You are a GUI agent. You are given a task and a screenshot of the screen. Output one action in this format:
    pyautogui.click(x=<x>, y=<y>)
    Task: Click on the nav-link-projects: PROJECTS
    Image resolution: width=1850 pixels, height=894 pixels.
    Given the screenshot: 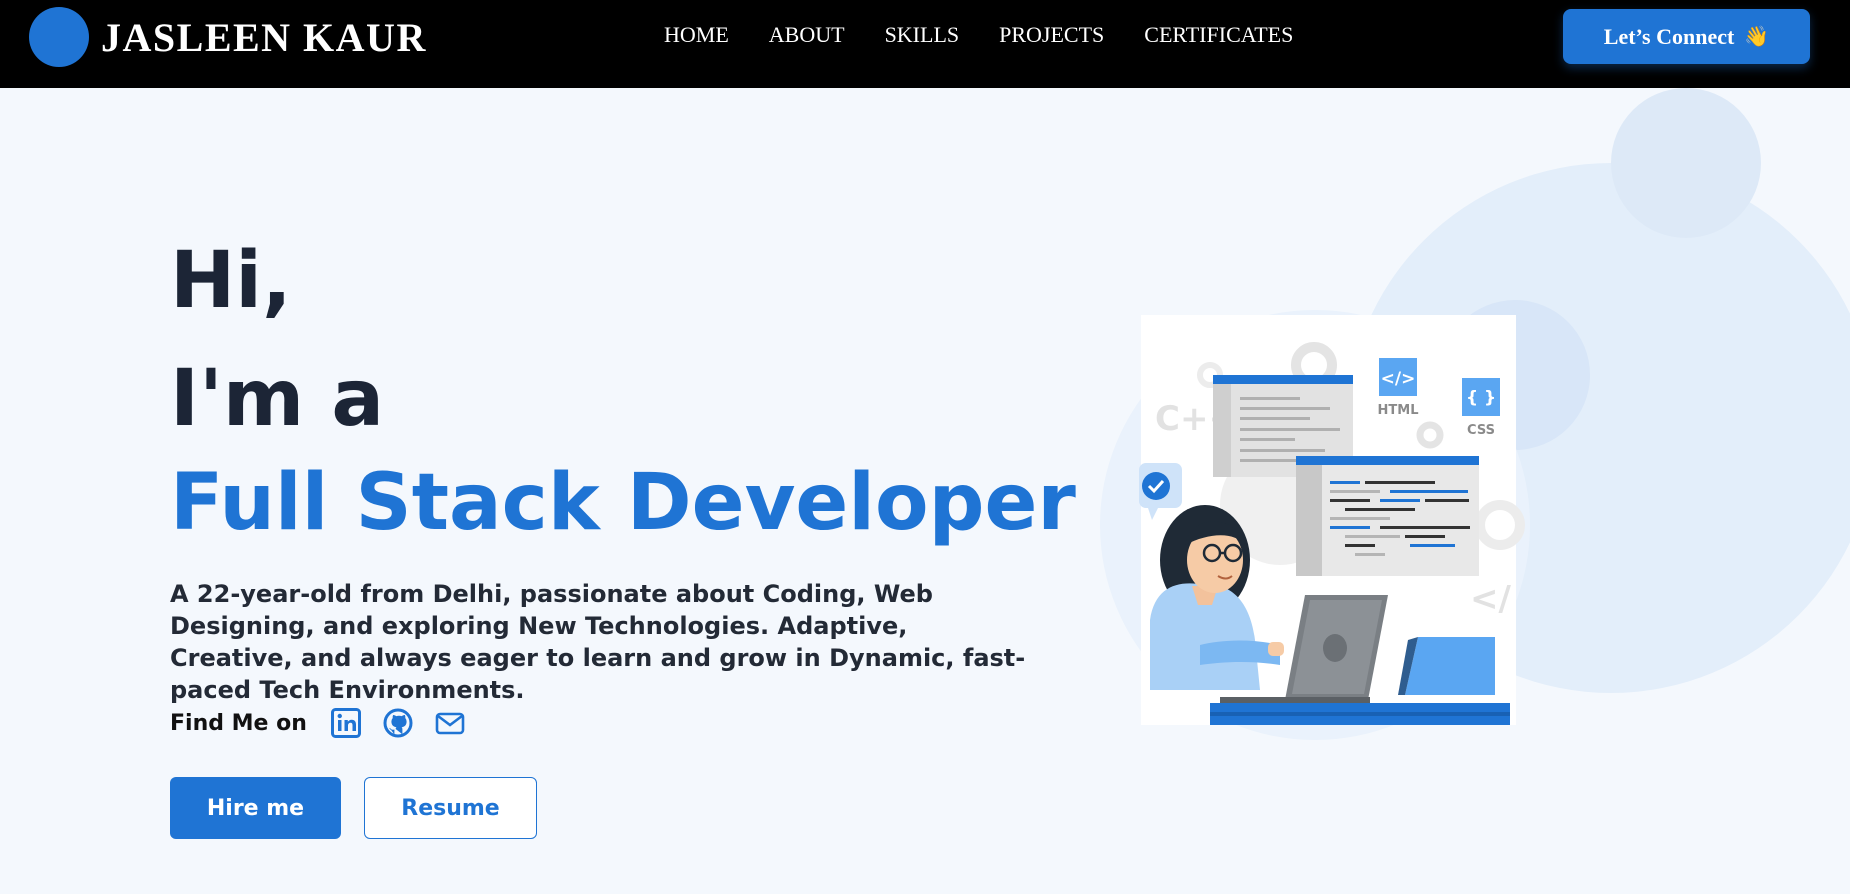 What is the action you would take?
    pyautogui.click(x=1051, y=35)
    